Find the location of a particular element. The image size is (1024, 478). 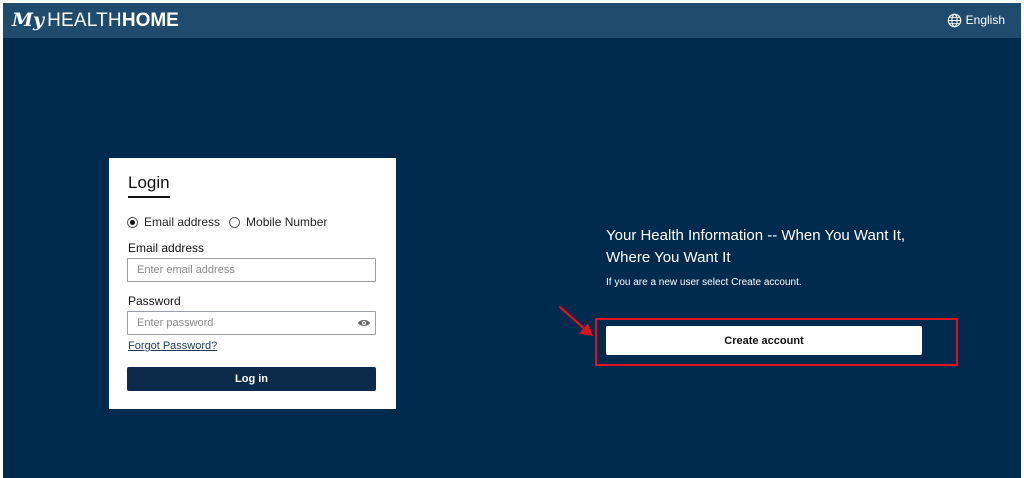

radio-mobile-label: Mobile Number is located at coordinates (287, 222).